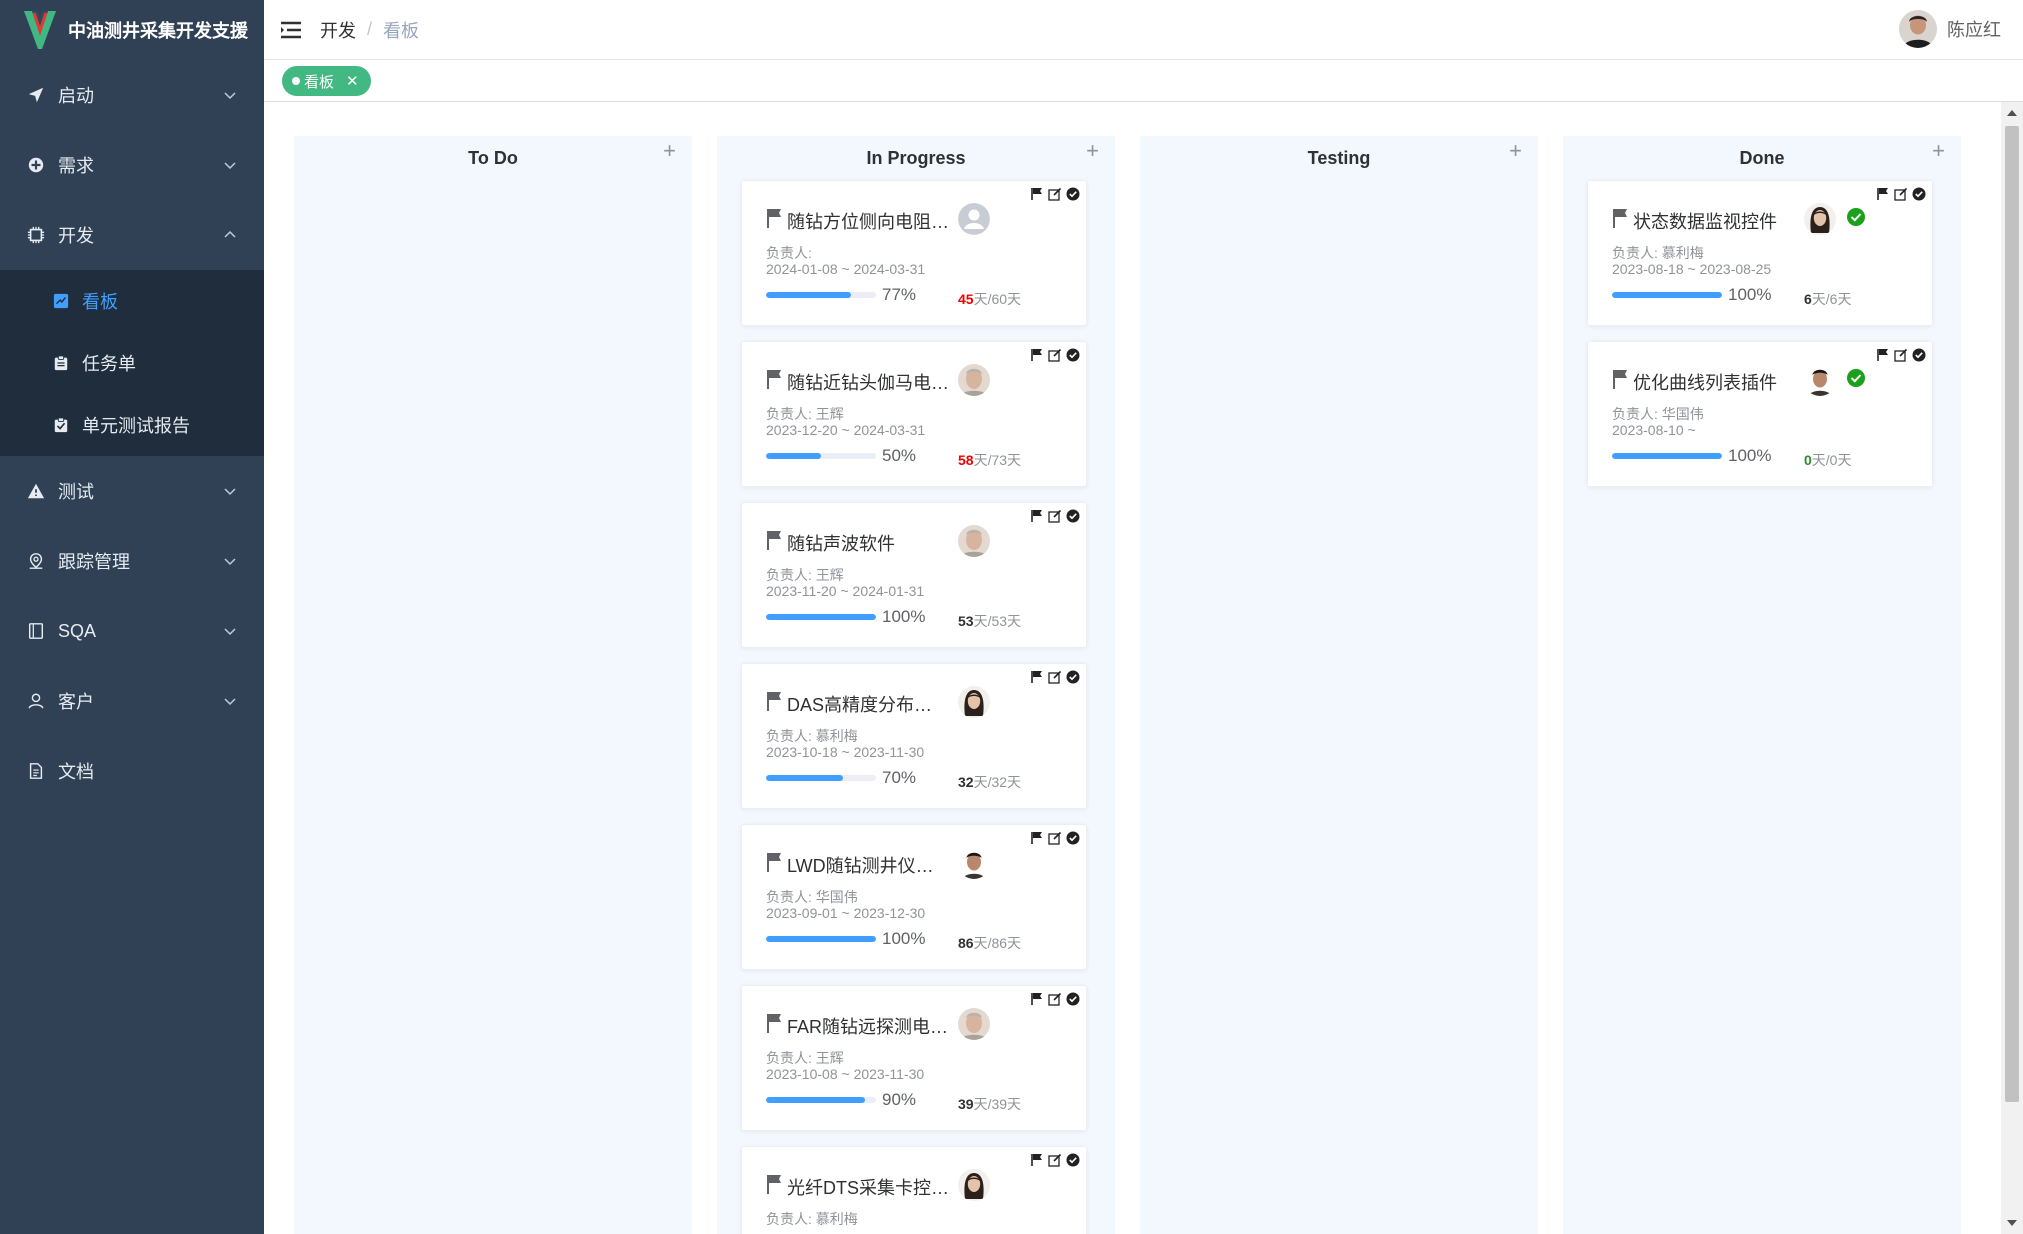  I want to click on sidebar-item-testing: 测试, so click(132, 491).